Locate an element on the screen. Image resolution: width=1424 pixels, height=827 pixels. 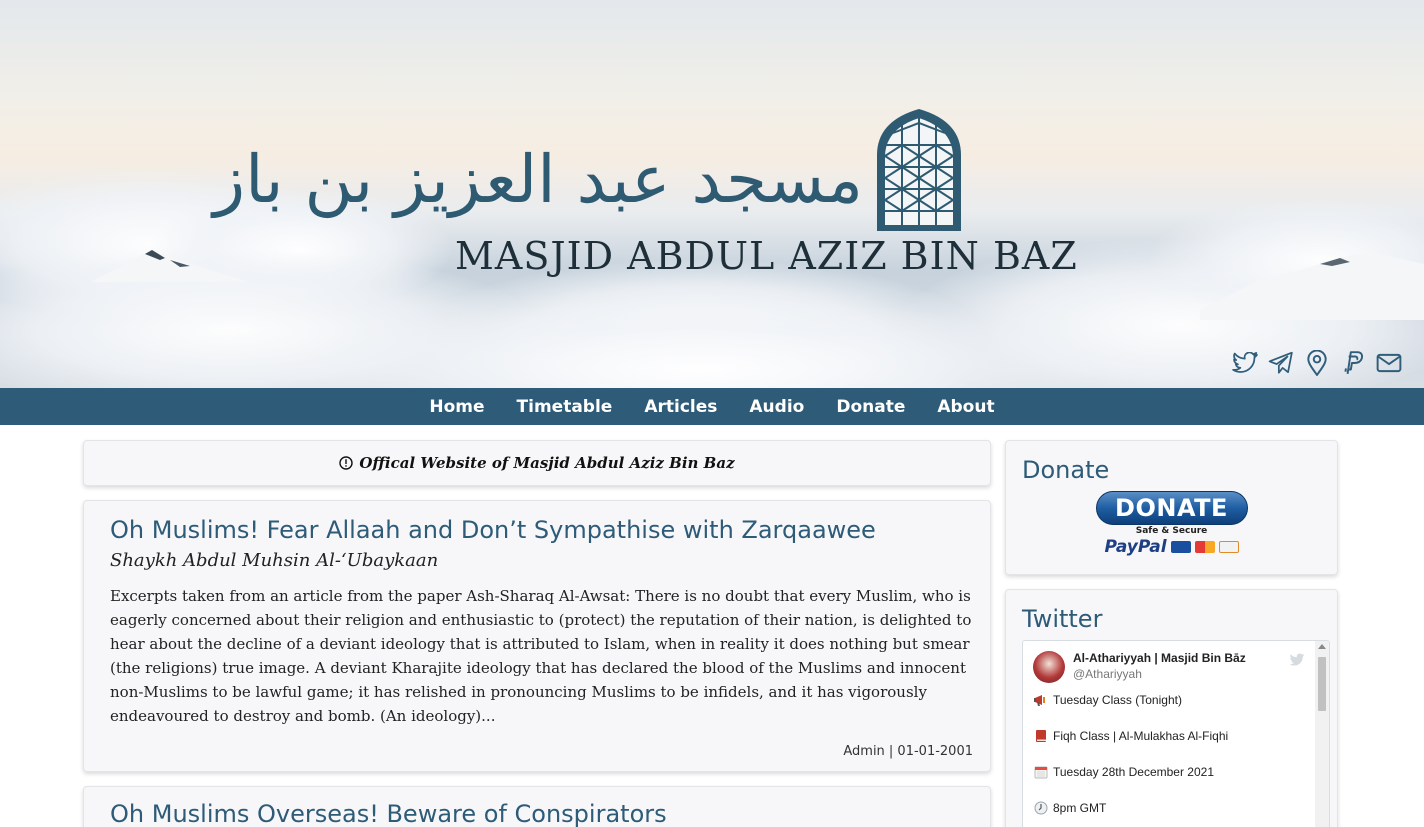
tweet-line: Fiqh Class | Al-Mulakhas Al-Fiqhi is located at coordinates (1176, 736).